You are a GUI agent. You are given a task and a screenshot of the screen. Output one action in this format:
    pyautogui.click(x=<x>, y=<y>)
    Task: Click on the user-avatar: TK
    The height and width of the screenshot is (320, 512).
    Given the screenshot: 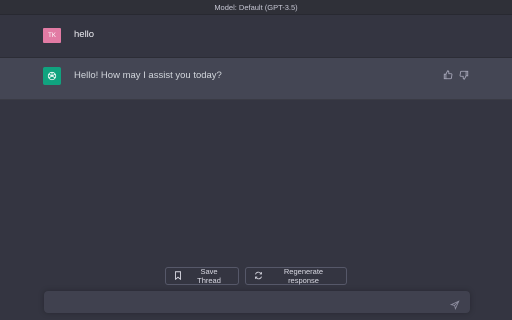 What is the action you would take?
    pyautogui.click(x=52, y=35)
    